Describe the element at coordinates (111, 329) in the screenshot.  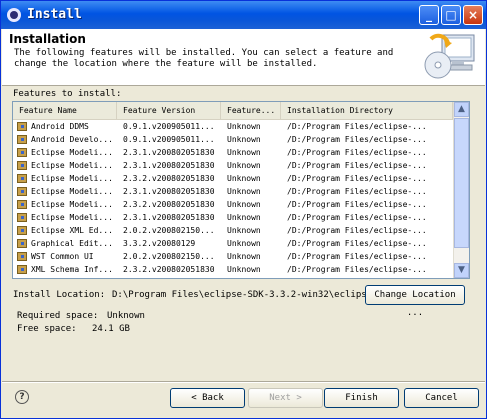
I see `free-space-value: 24.1 GB` at that location.